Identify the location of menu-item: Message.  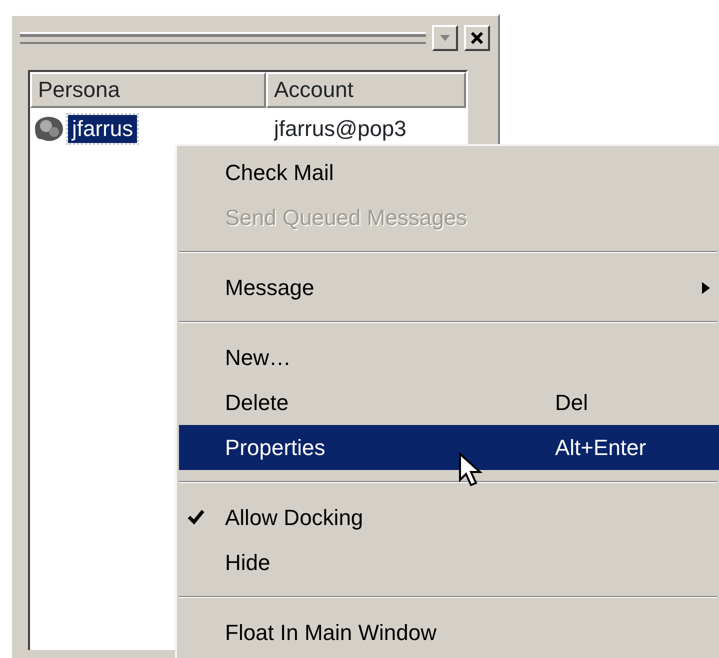
(448, 287).